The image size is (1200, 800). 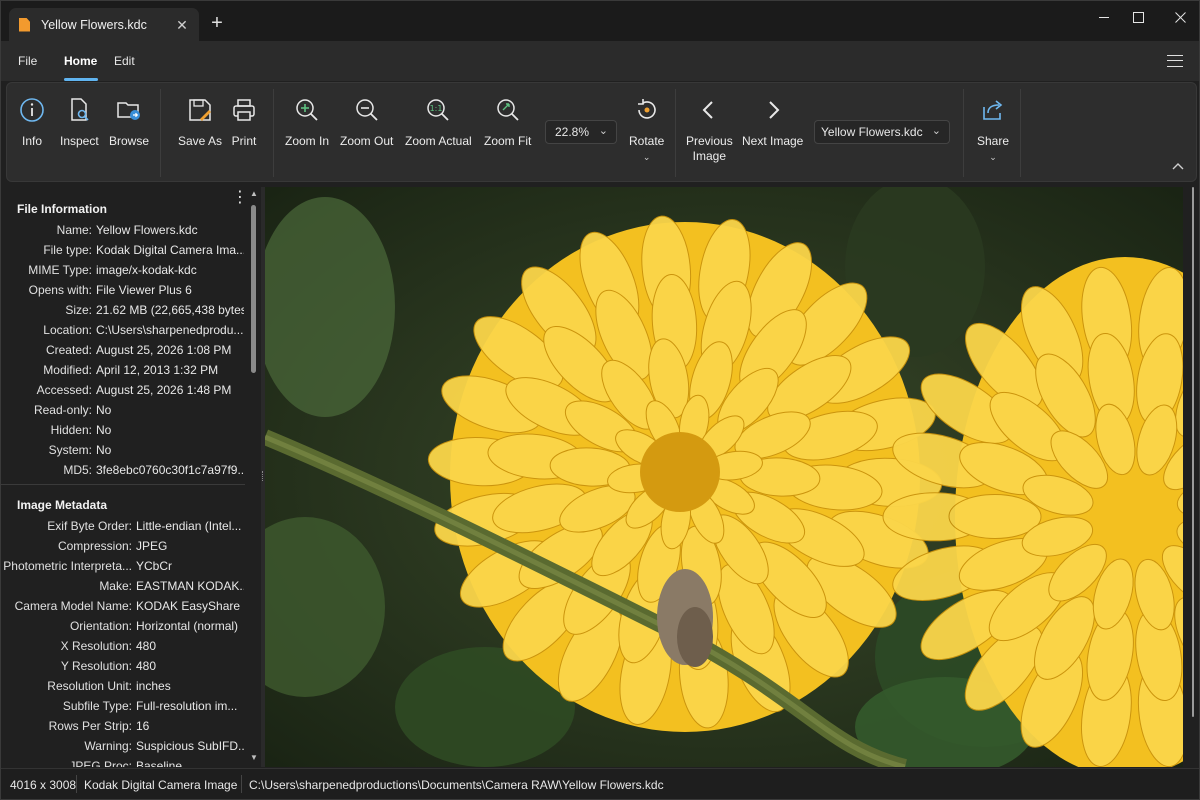 I want to click on plus-icon: +, so click(x=217, y=23).